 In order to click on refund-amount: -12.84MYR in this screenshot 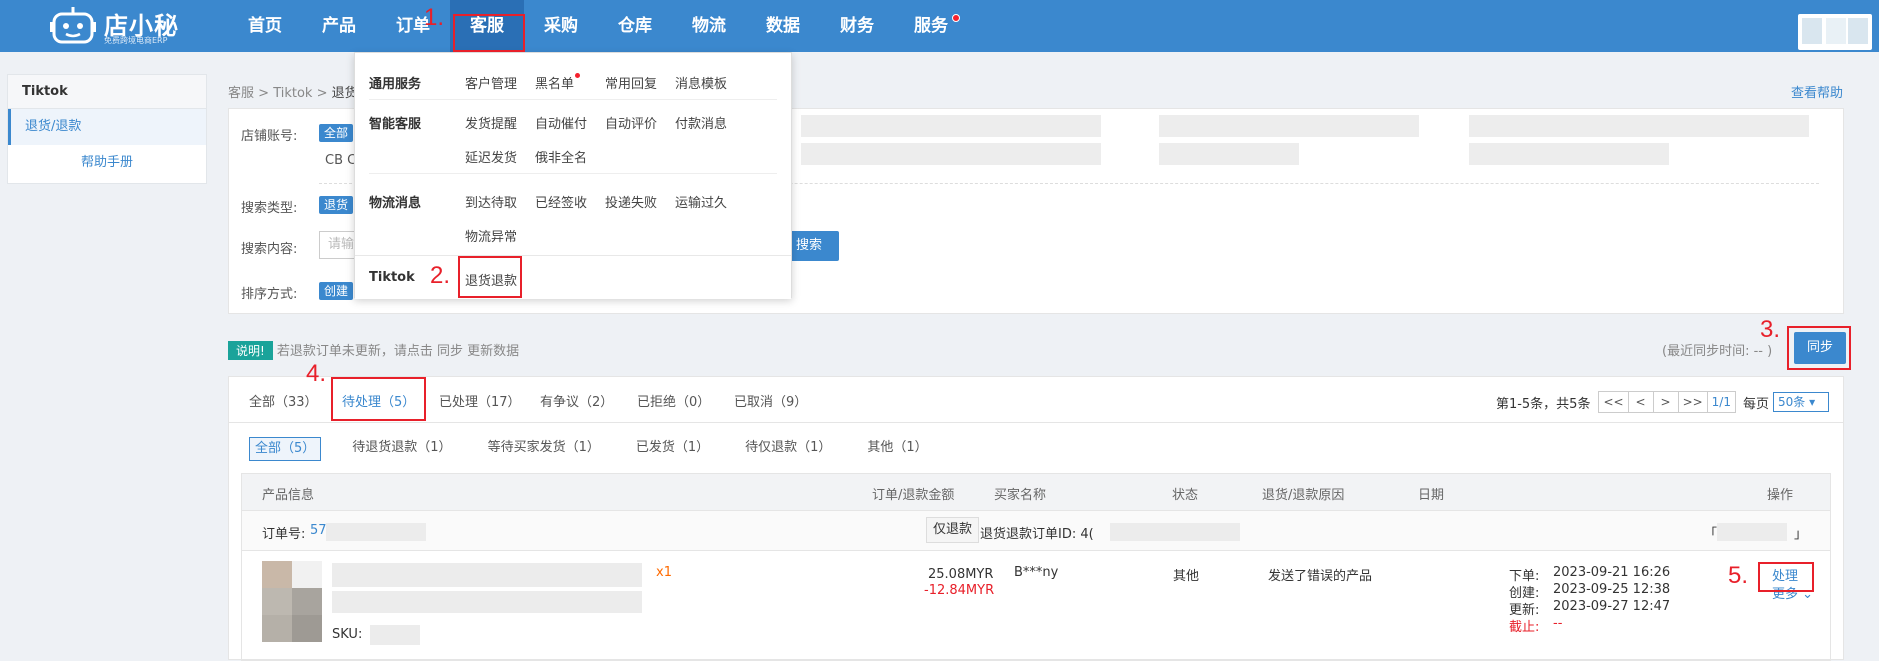, I will do `click(959, 590)`.